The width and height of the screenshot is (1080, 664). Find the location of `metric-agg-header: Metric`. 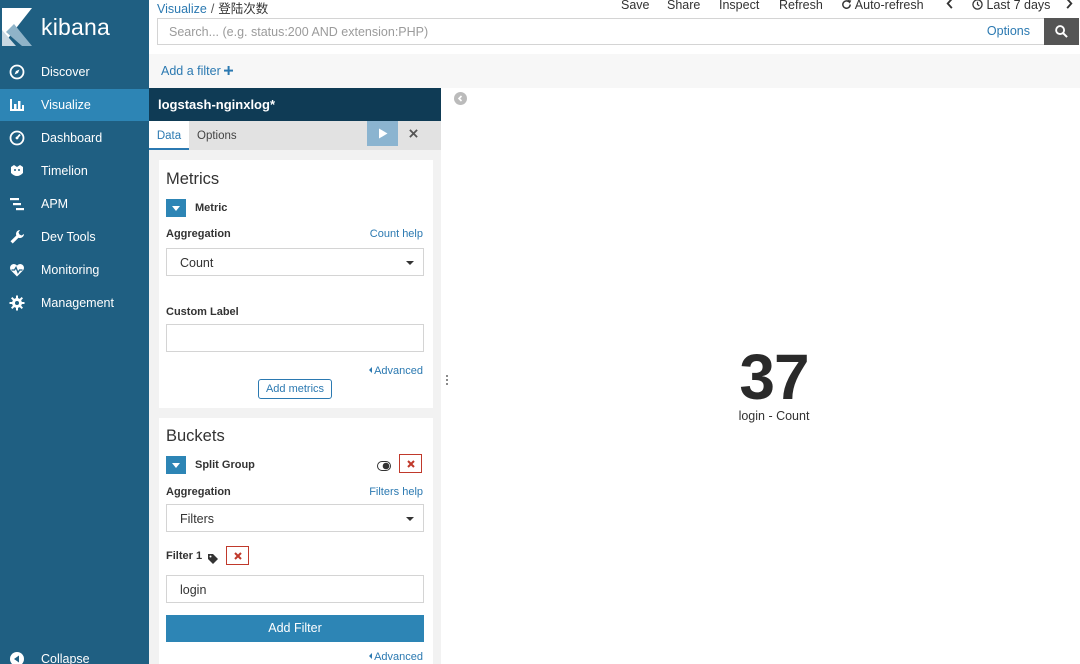

metric-agg-header: Metric is located at coordinates (196, 208).